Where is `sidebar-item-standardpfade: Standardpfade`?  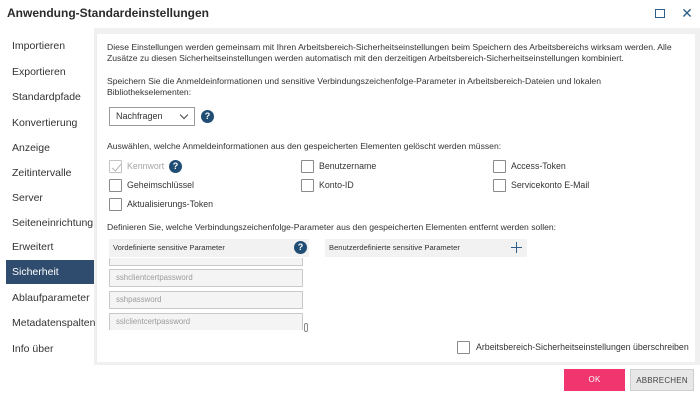
sidebar-item-standardpfade: Standardpfade is located at coordinates (50, 97).